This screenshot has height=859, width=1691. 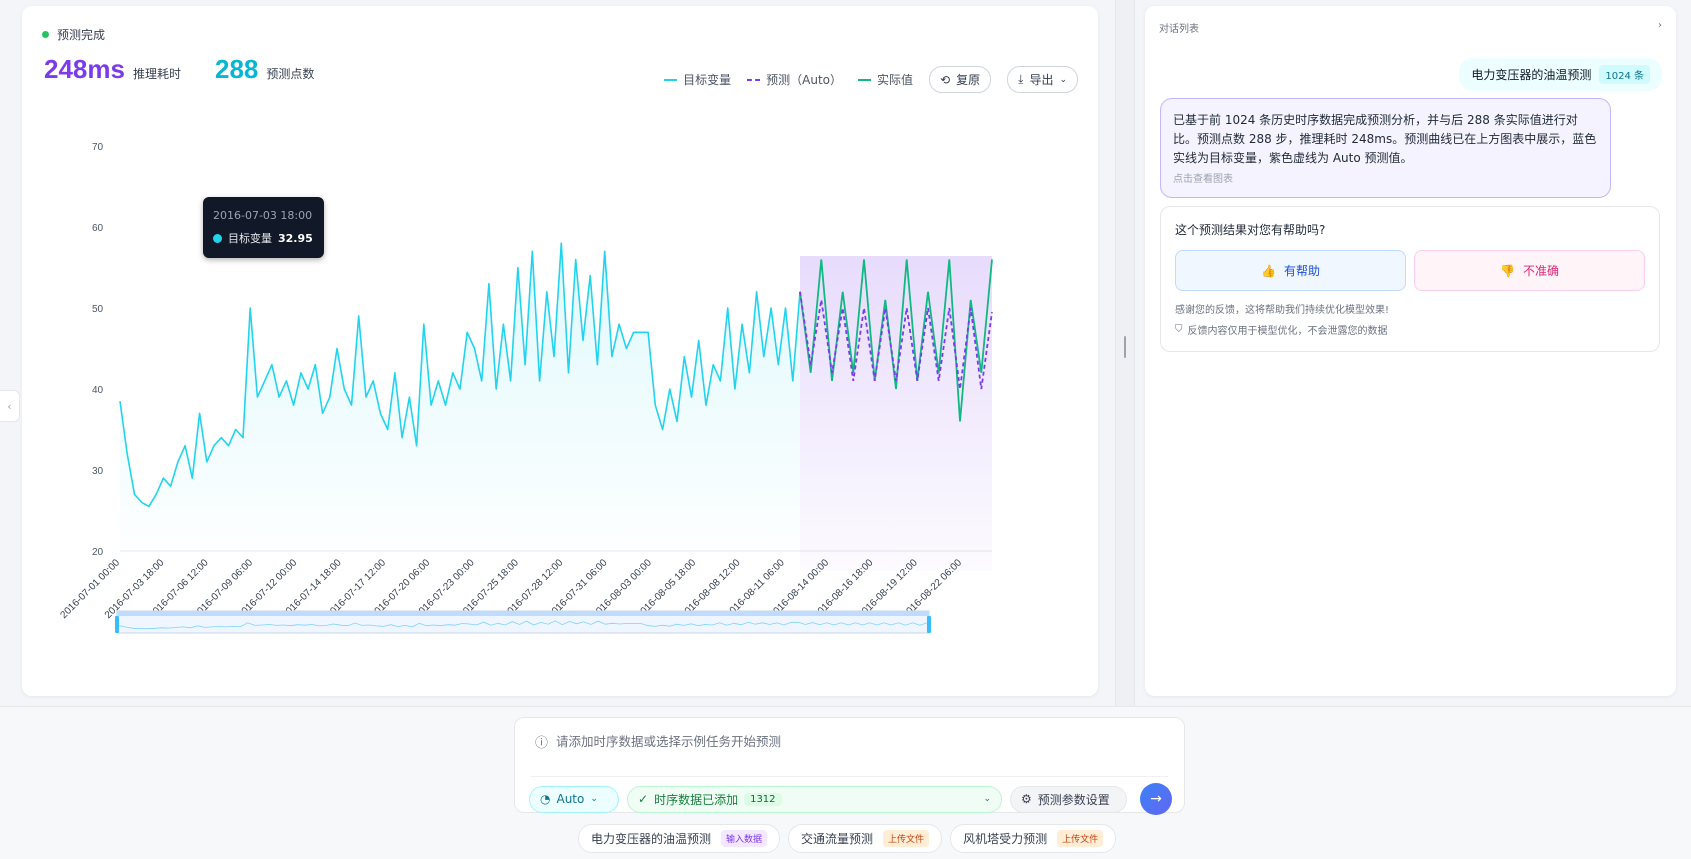 I want to click on chat-header: 对话列表 ›, so click(x=1410, y=27).